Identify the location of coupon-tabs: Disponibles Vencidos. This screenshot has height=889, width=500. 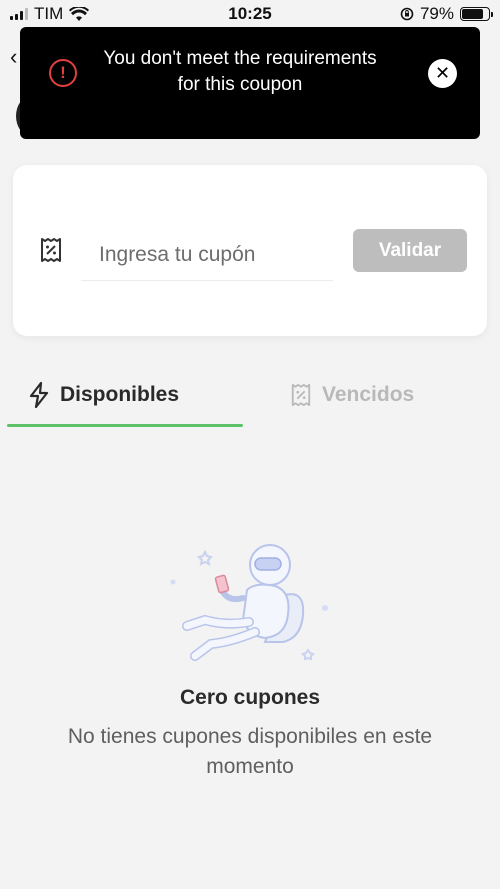
(250, 397).